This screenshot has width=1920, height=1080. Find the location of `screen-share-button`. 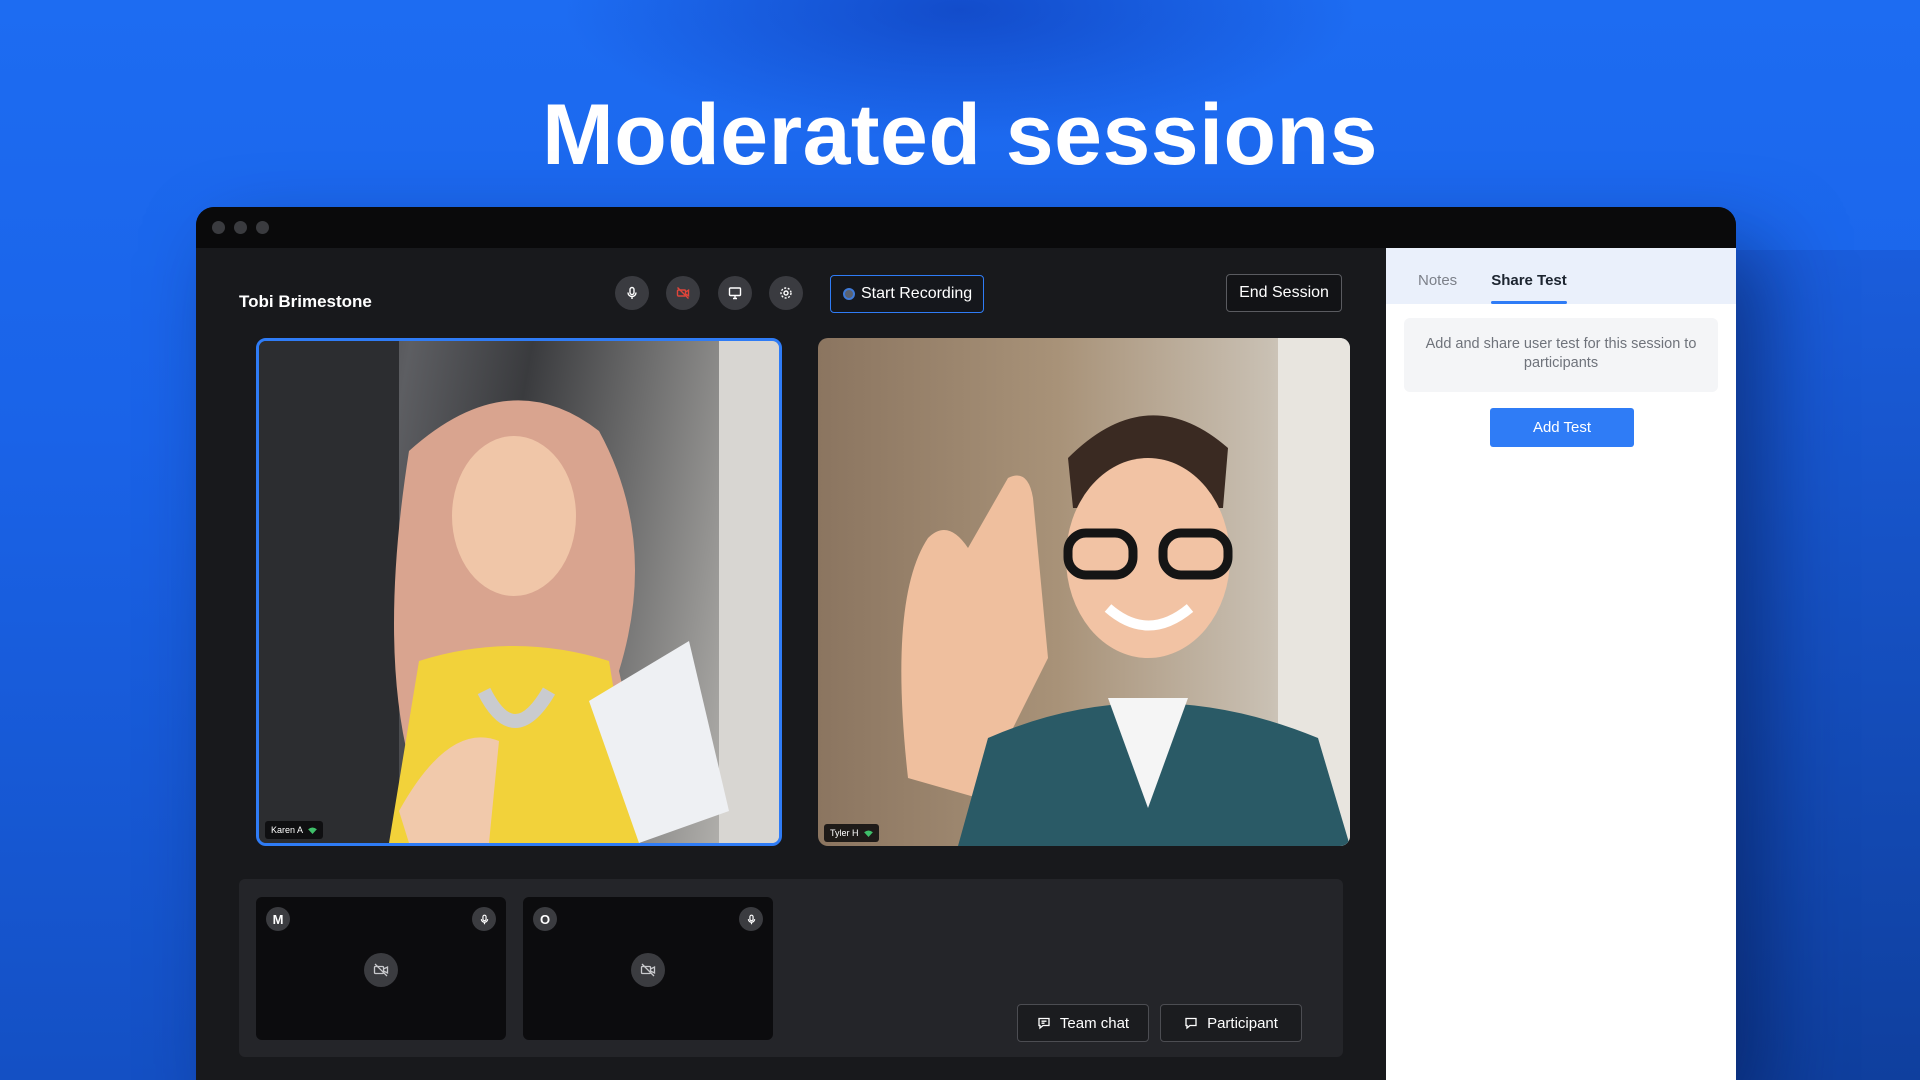

screen-share-button is located at coordinates (735, 293).